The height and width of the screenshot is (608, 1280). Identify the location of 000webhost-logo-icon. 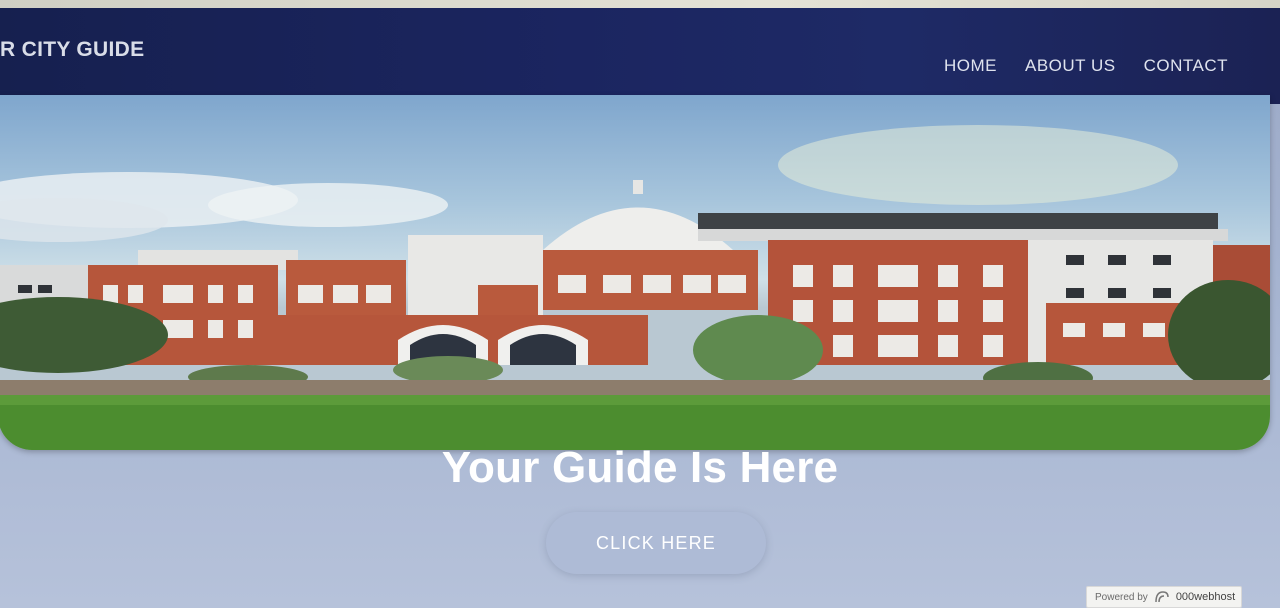
(1162, 597).